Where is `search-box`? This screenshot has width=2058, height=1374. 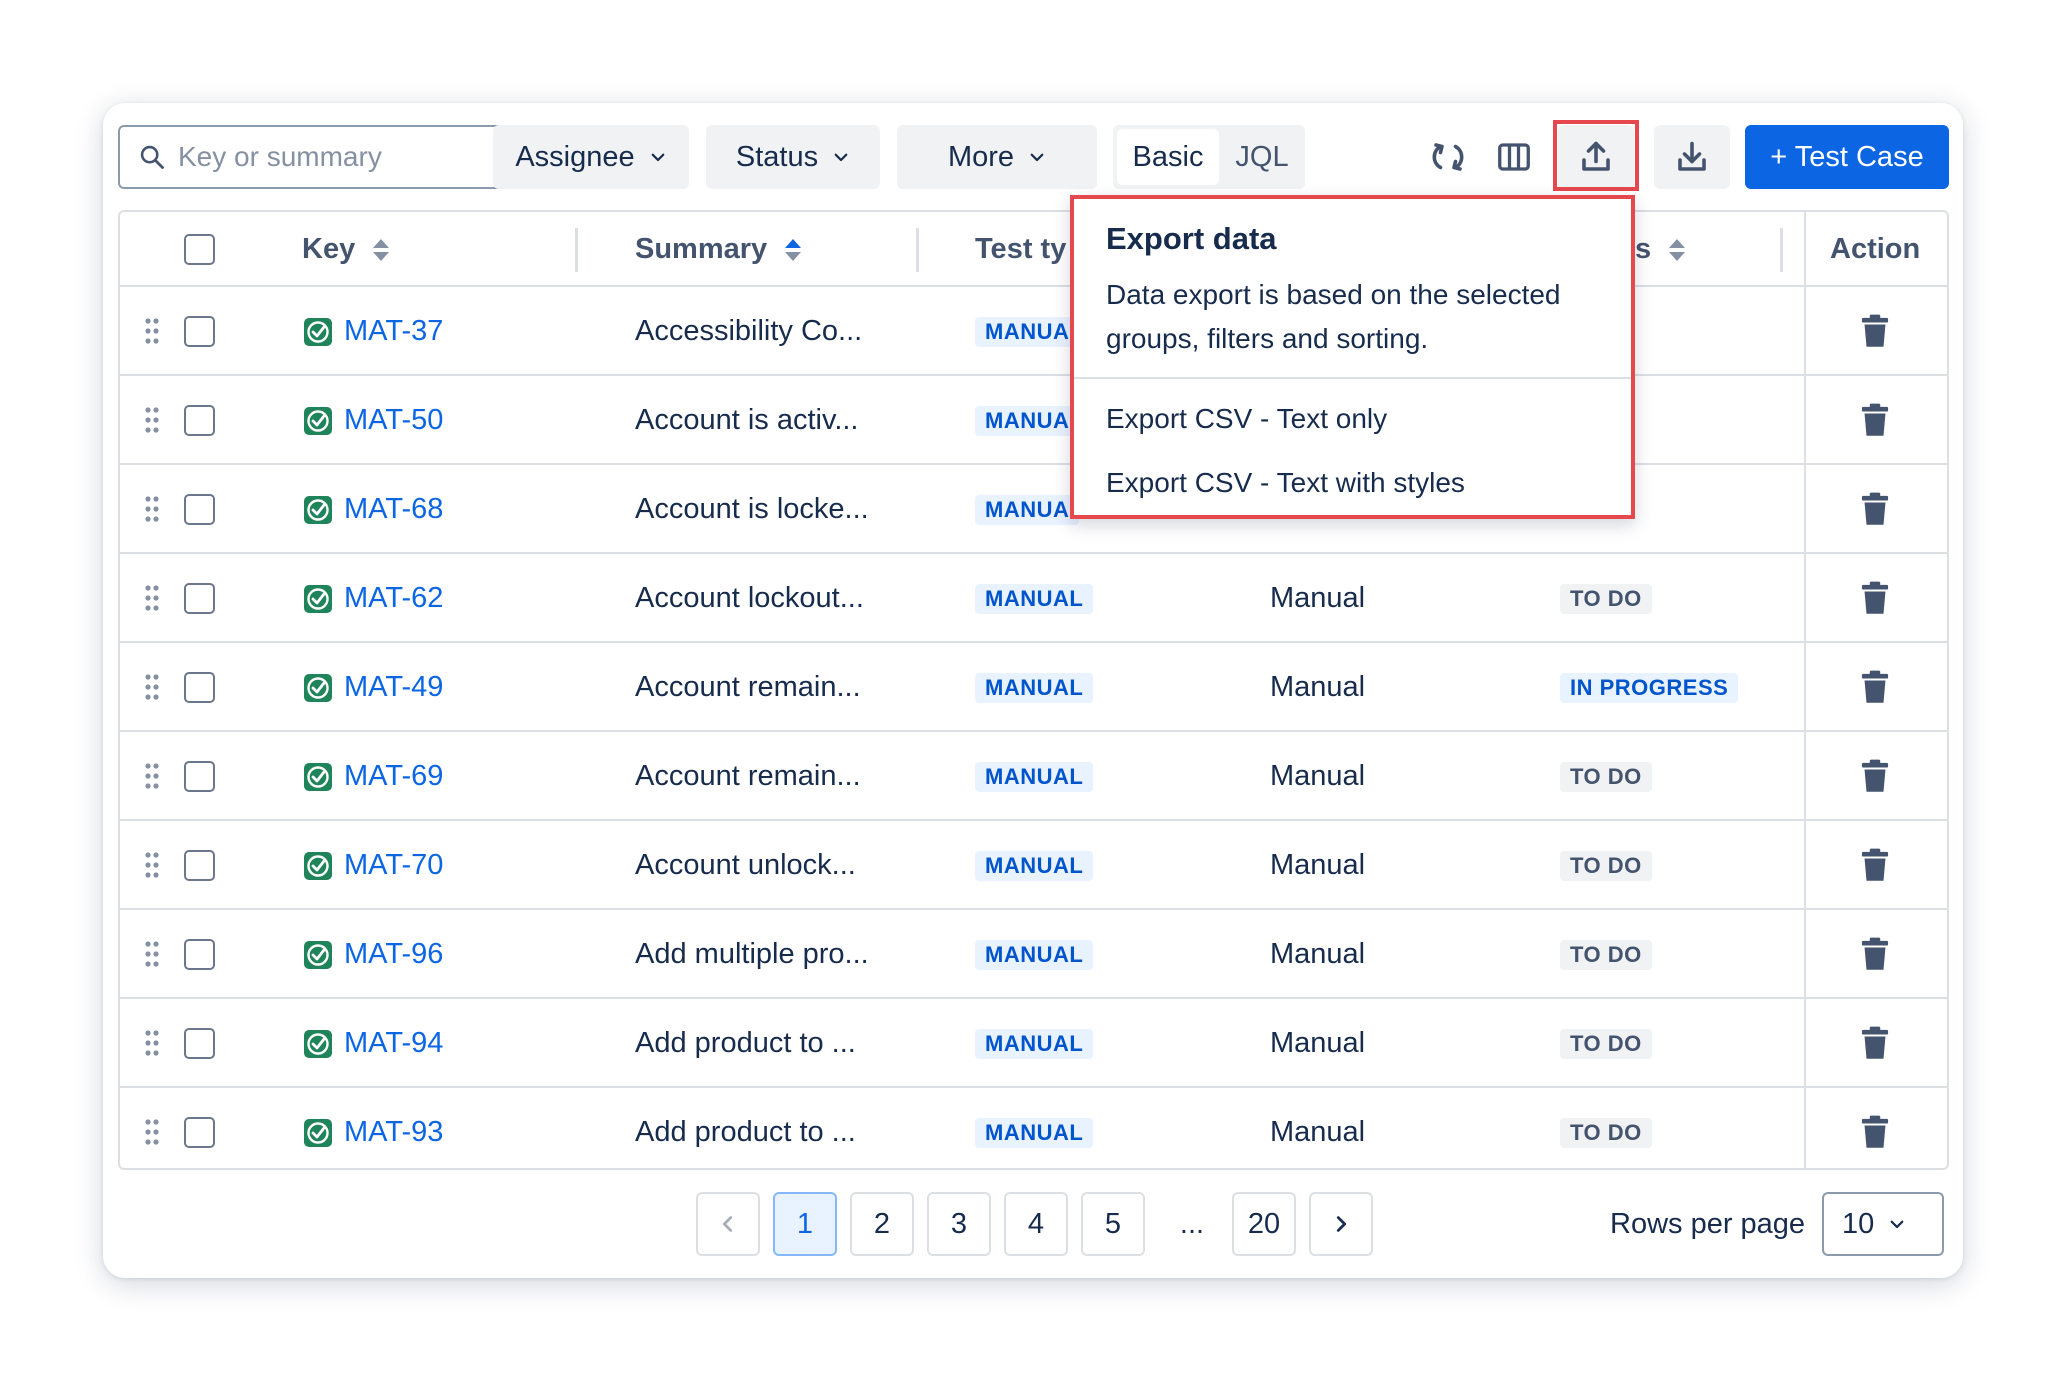 search-box is located at coordinates (310, 157).